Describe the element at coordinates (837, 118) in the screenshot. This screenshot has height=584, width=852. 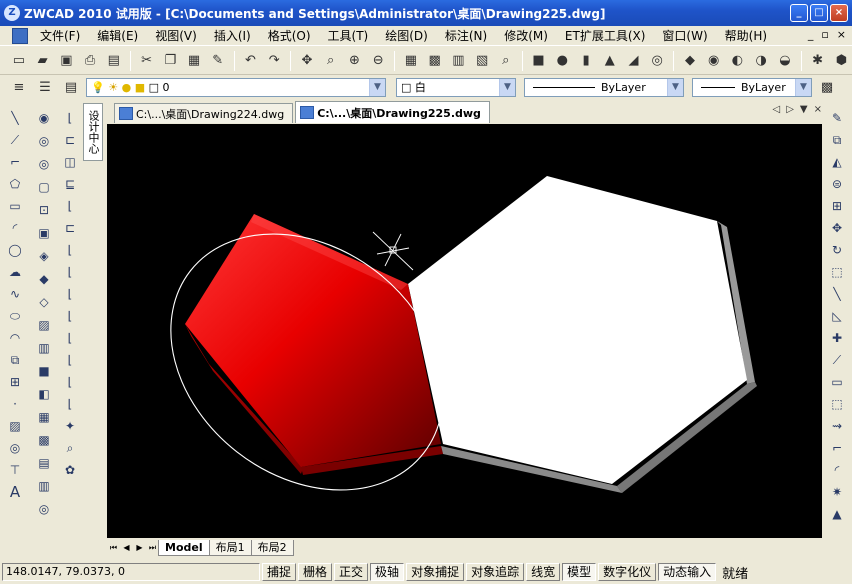
I see `erase-icon: ✎` at that location.